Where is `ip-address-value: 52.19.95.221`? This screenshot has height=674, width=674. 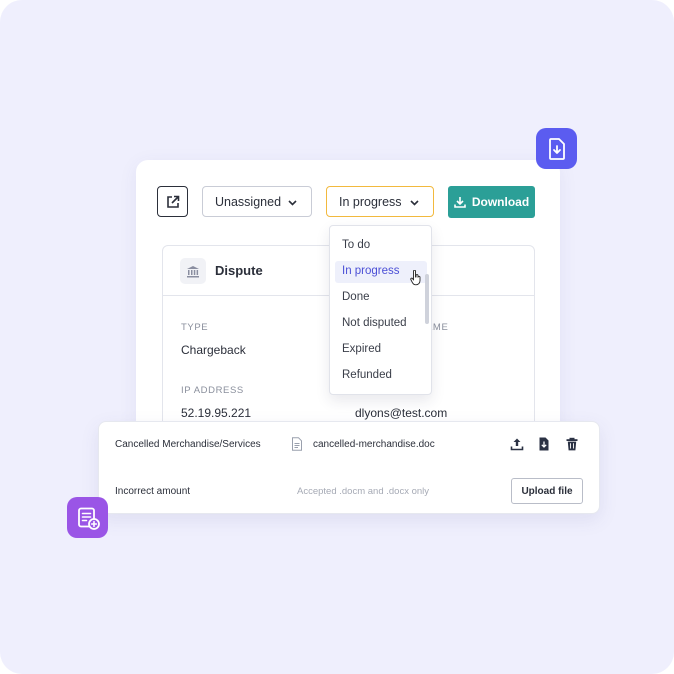
ip-address-value: 52.19.95.221 is located at coordinates (216, 413).